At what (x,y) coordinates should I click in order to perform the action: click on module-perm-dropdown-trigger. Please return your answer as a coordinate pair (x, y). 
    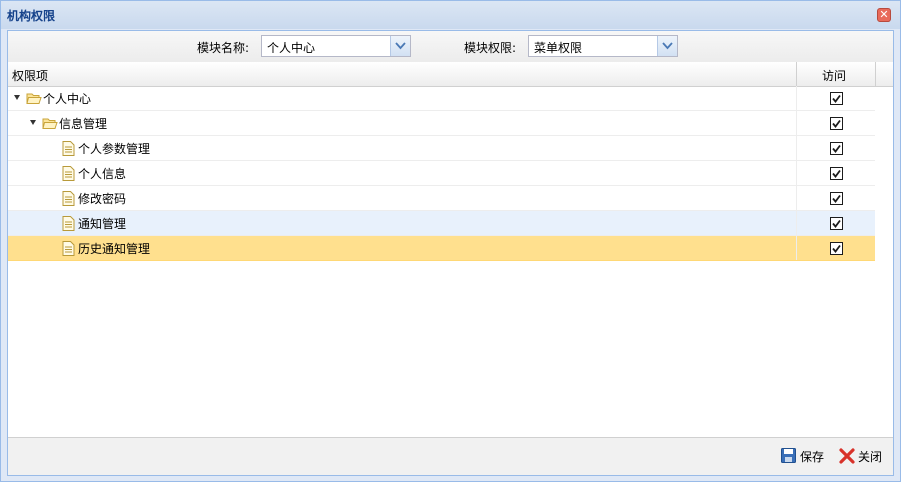
    Looking at the image, I should click on (667, 46).